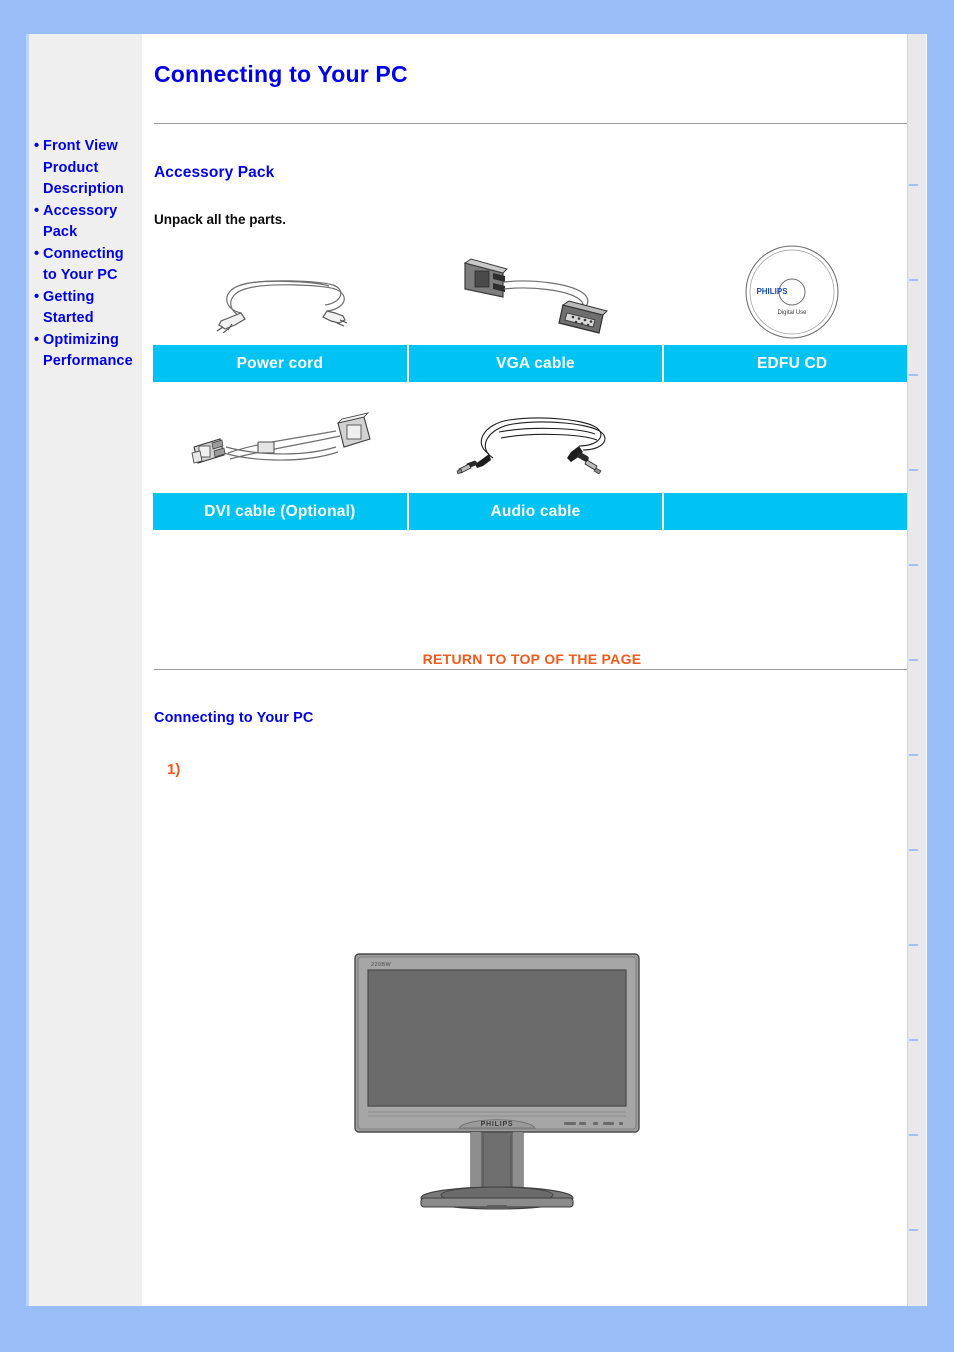 This screenshot has width=954, height=1352. I want to click on monitor-figure: 220BW PHILIPS, so click(497, 1081).